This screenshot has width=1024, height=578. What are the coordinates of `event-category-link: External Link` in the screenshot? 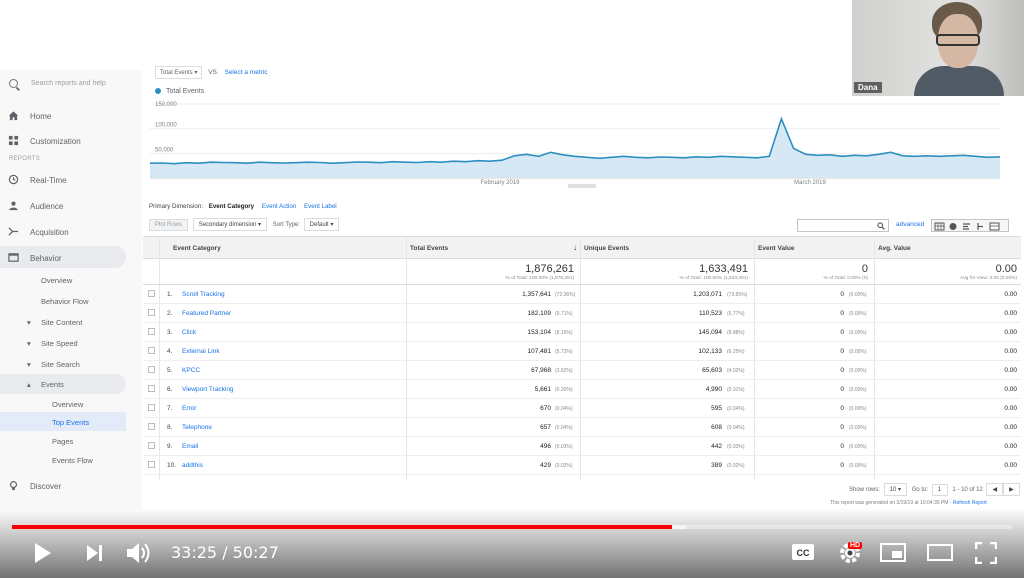 It's located at (201, 351).